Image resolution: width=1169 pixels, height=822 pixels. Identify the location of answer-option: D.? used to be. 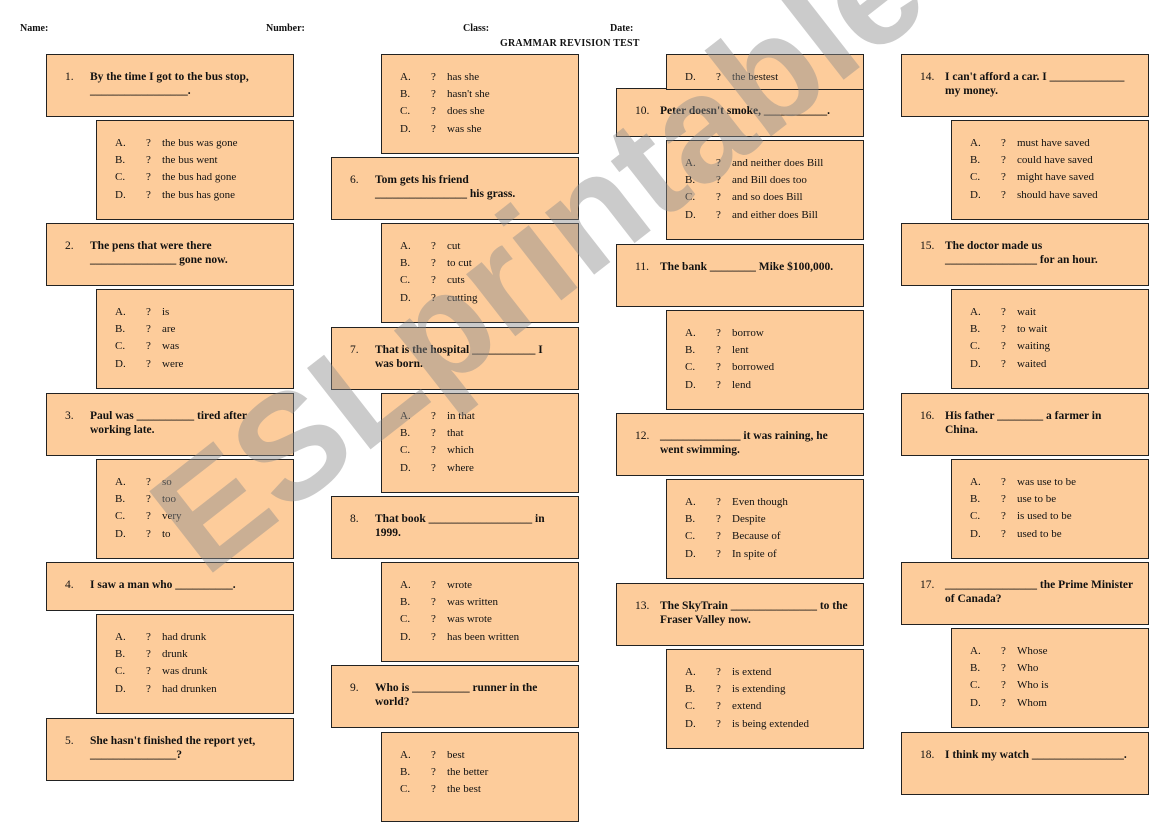
(1059, 534).